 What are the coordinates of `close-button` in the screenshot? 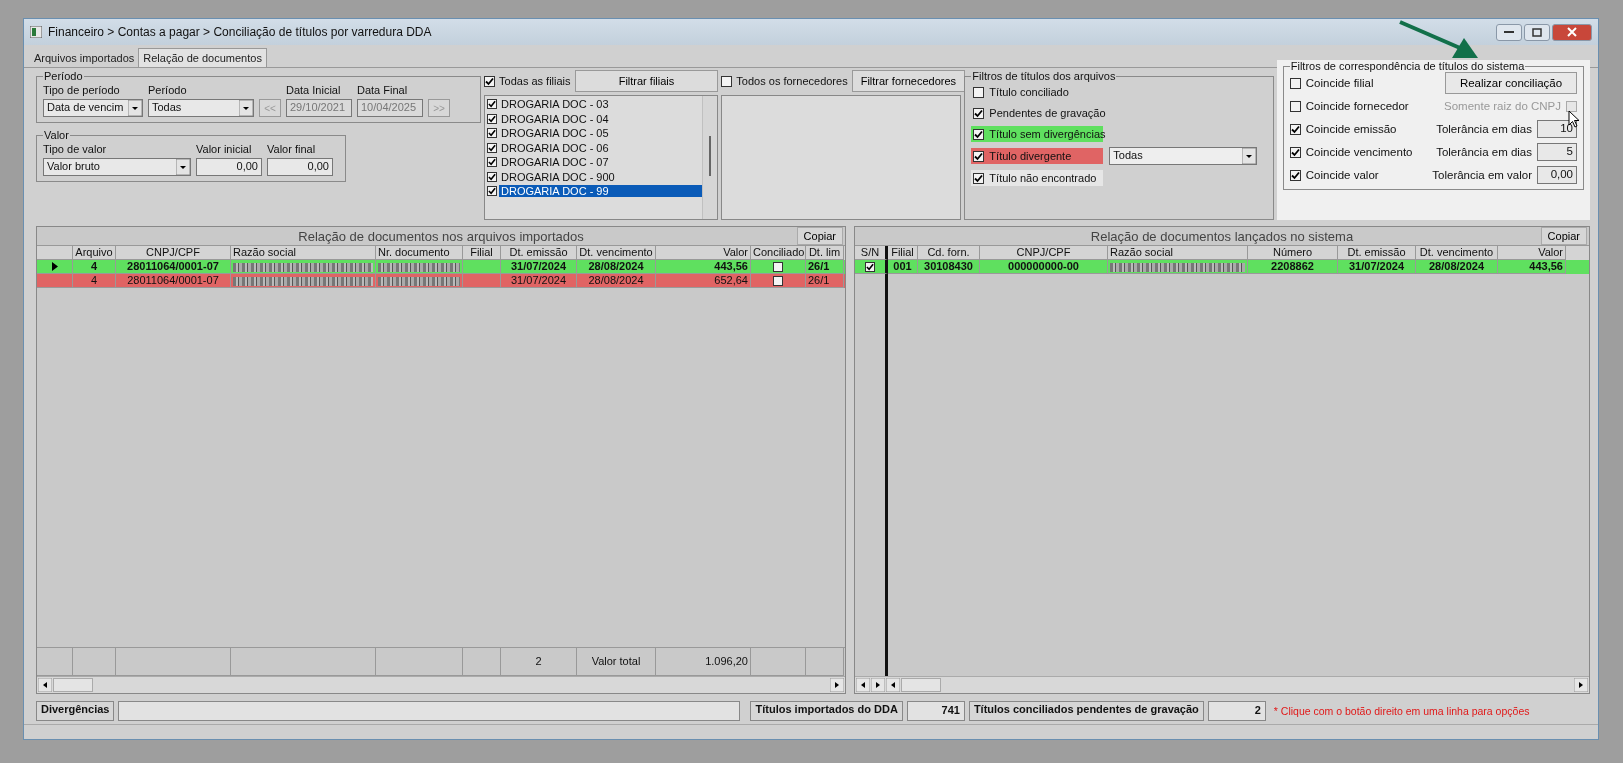 It's located at (1572, 32).